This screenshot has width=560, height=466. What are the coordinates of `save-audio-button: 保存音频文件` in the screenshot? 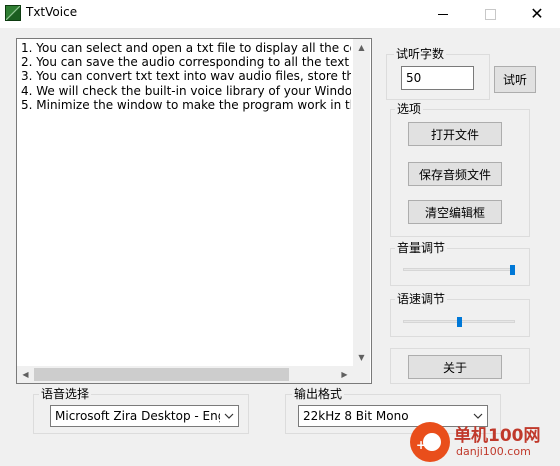 It's located at (455, 174).